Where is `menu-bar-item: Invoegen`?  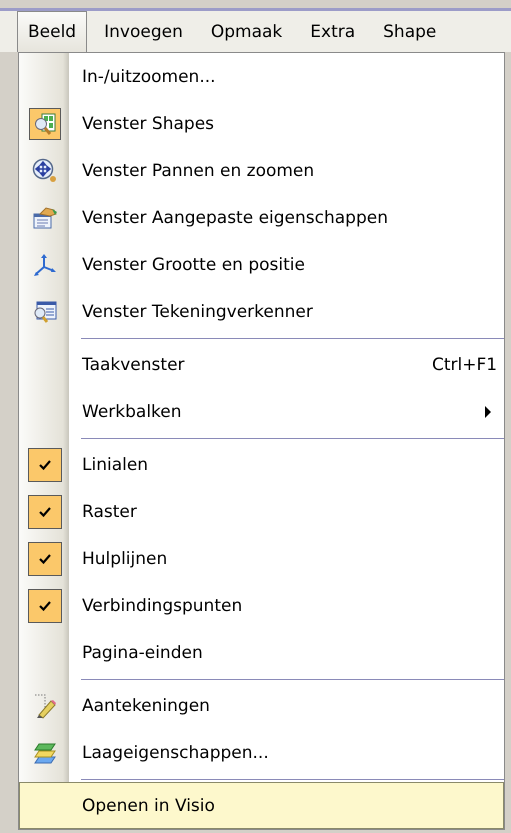
menu-bar-item: Invoegen is located at coordinates (143, 31).